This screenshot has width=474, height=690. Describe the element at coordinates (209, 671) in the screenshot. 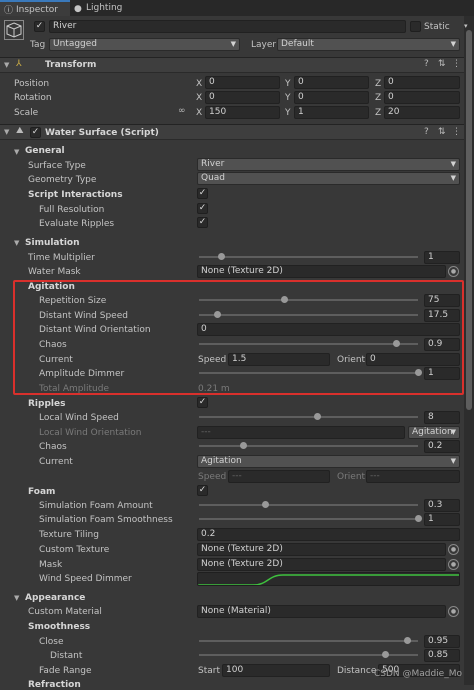

I see `start-label: Start` at that location.